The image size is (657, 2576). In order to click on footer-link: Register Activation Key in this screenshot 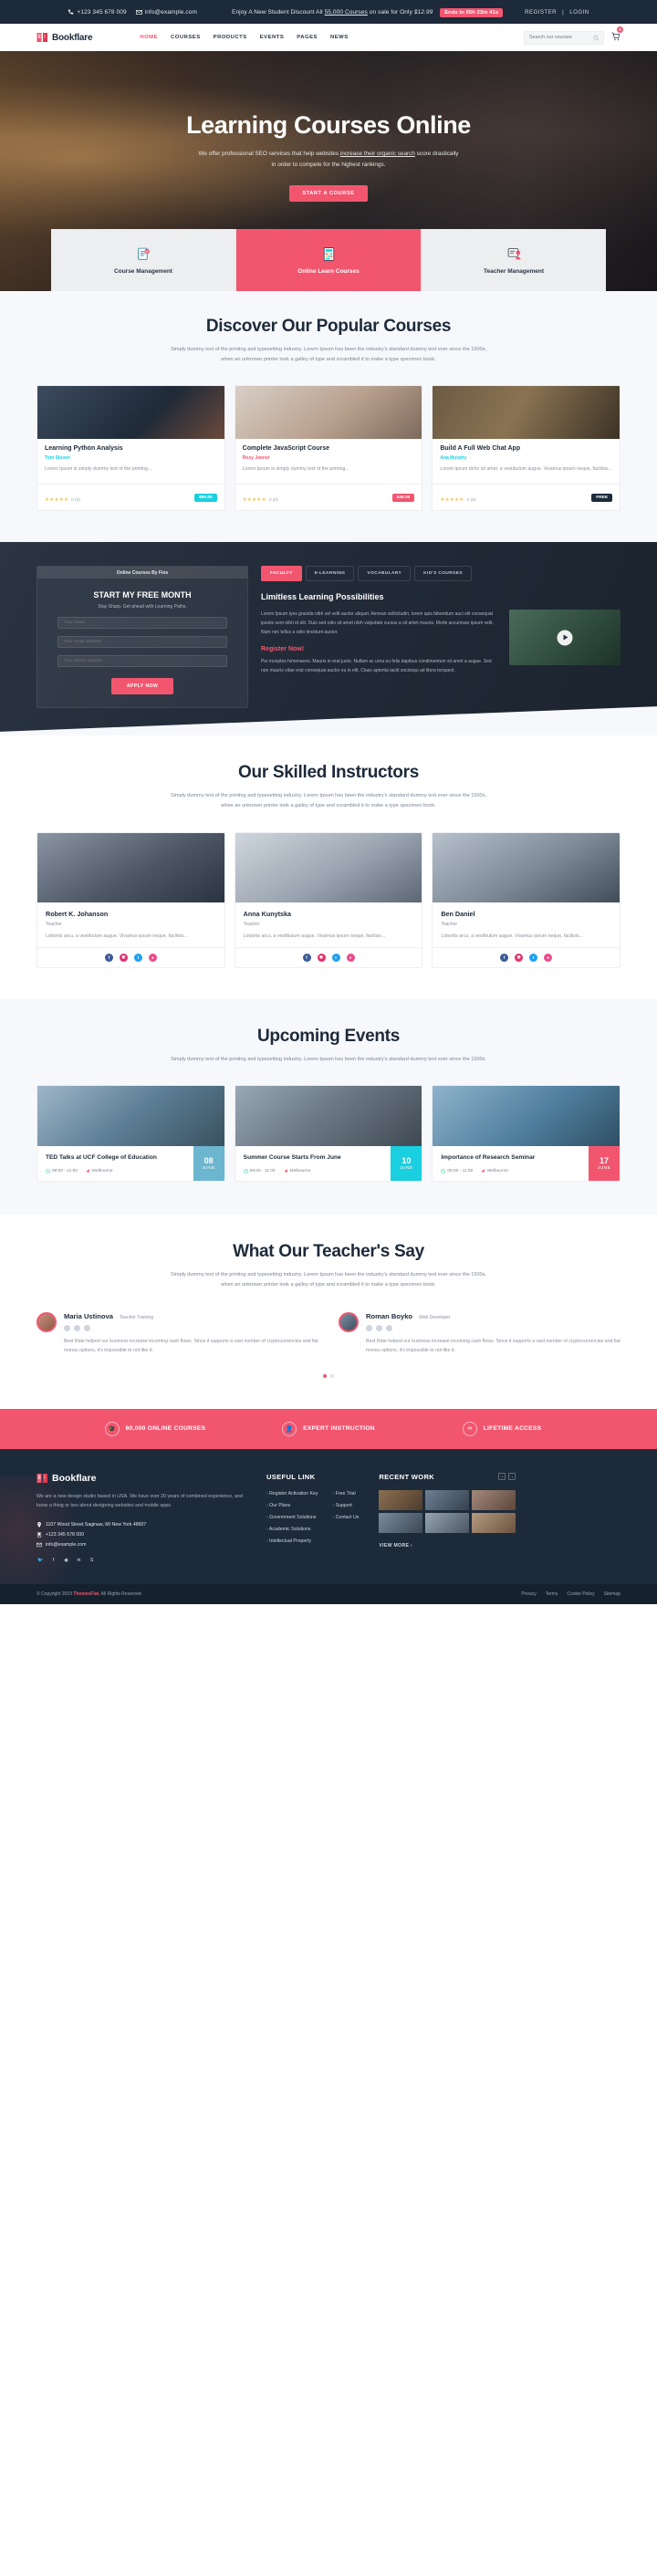, I will do `click(292, 1494)`.